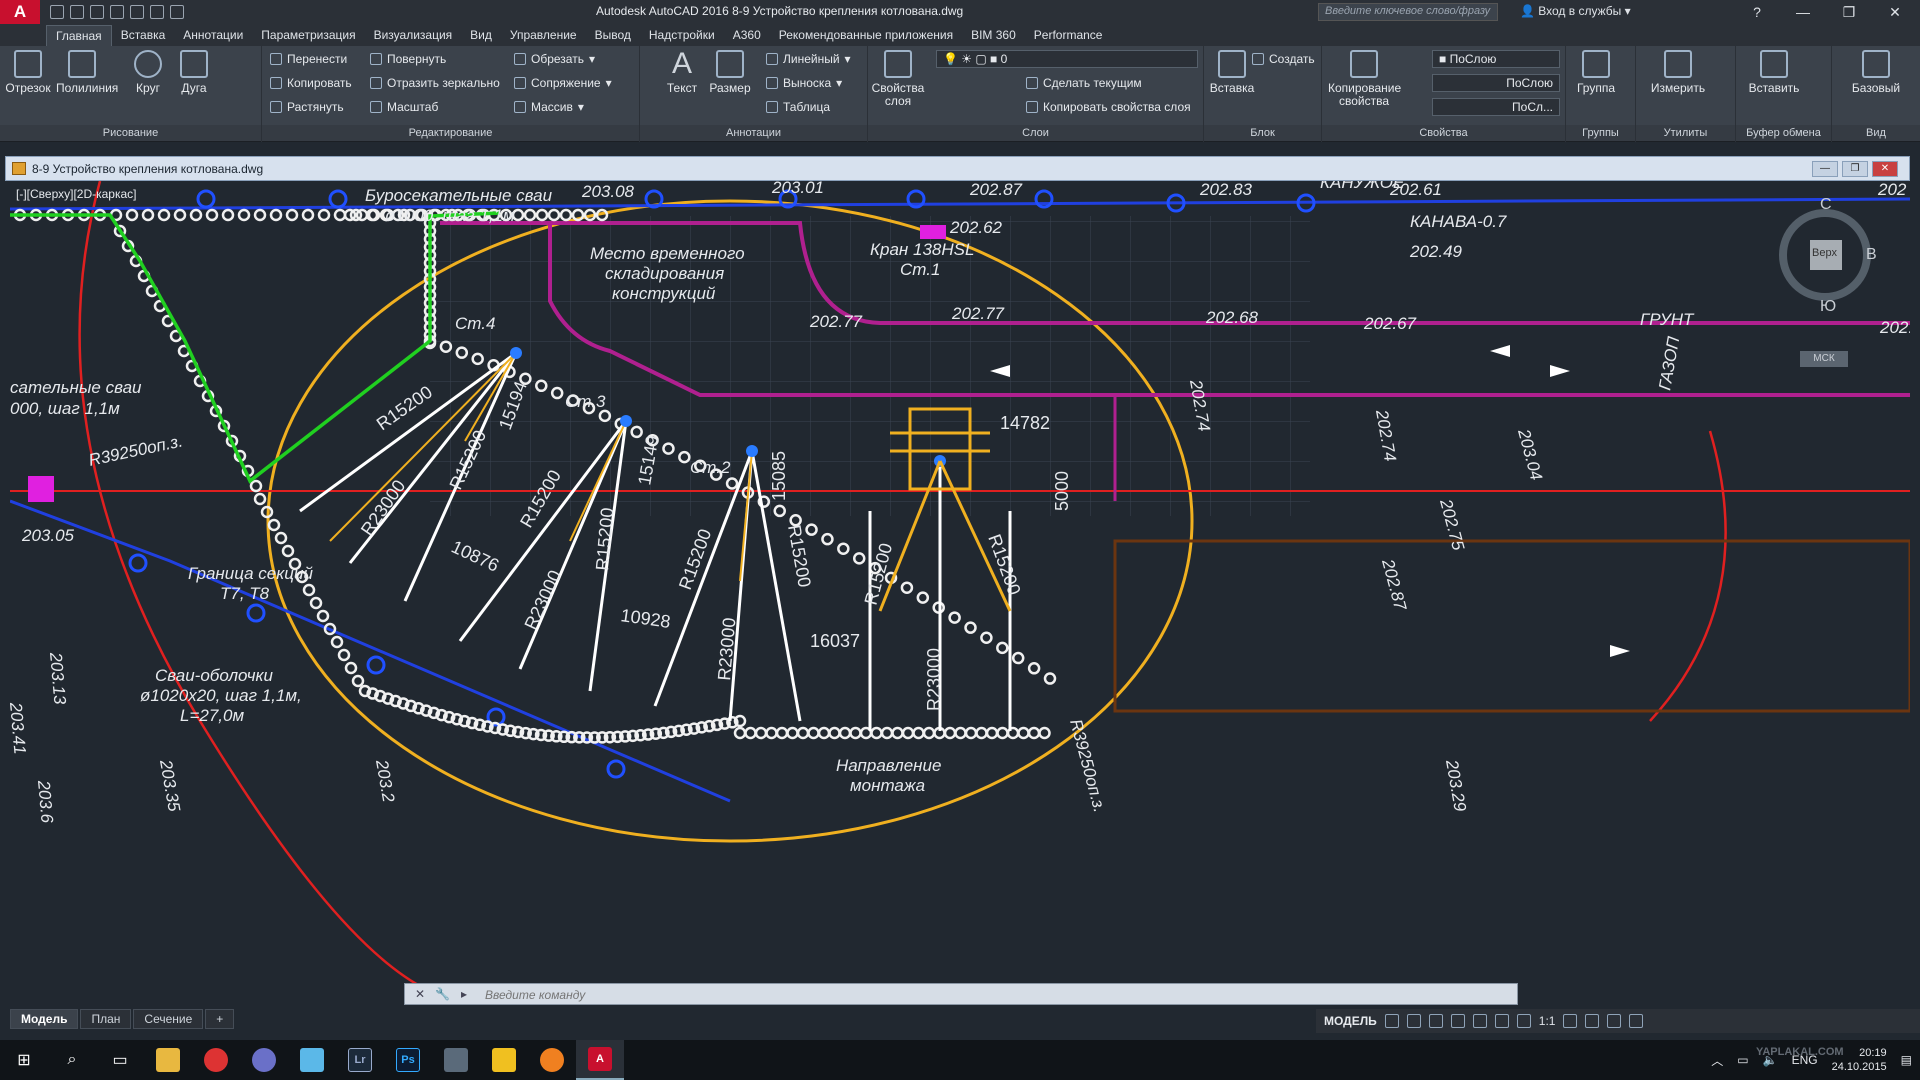 This screenshot has width=1920, height=1080. I want to click on arc-button: Дуга, so click(194, 72).